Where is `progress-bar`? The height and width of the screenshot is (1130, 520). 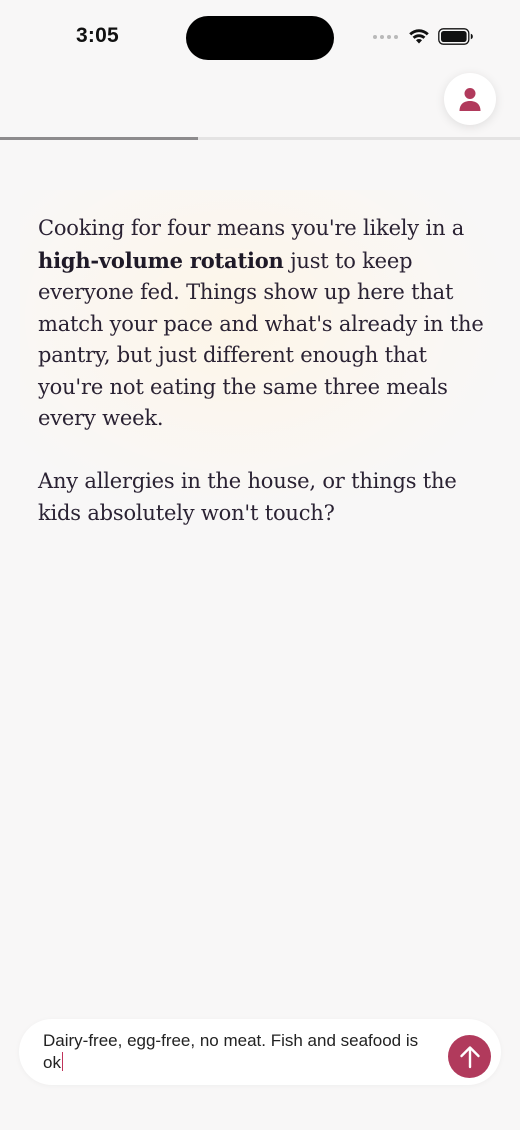
progress-bar is located at coordinates (260, 138).